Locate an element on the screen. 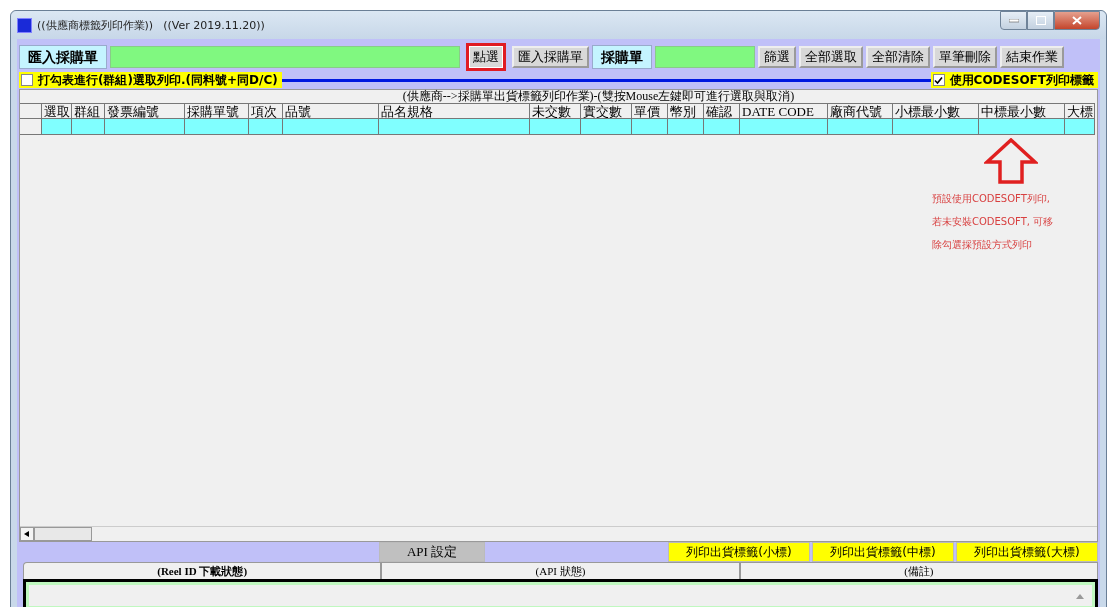 The image size is (1117, 607). toolbar-button: 全部清除 is located at coordinates (898, 57).